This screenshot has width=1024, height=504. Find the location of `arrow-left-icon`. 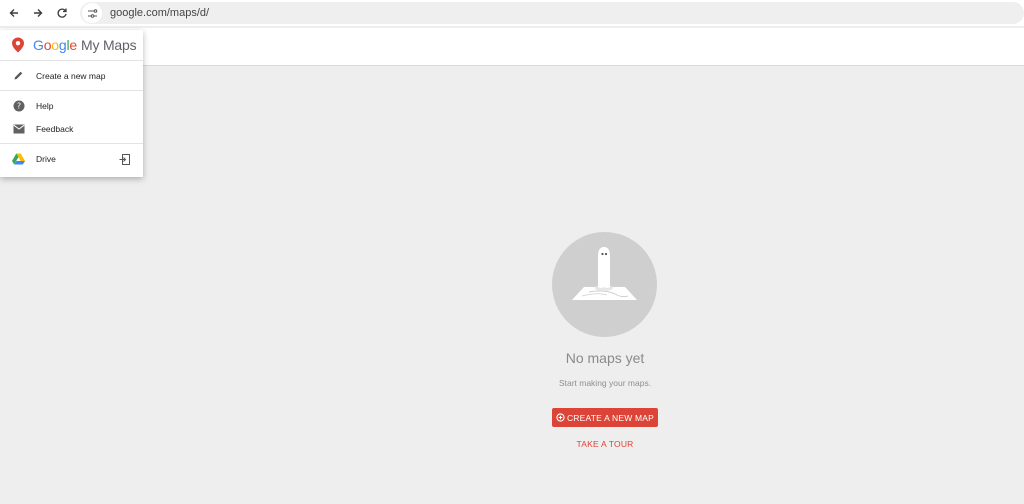

arrow-left-icon is located at coordinates (13, 13).